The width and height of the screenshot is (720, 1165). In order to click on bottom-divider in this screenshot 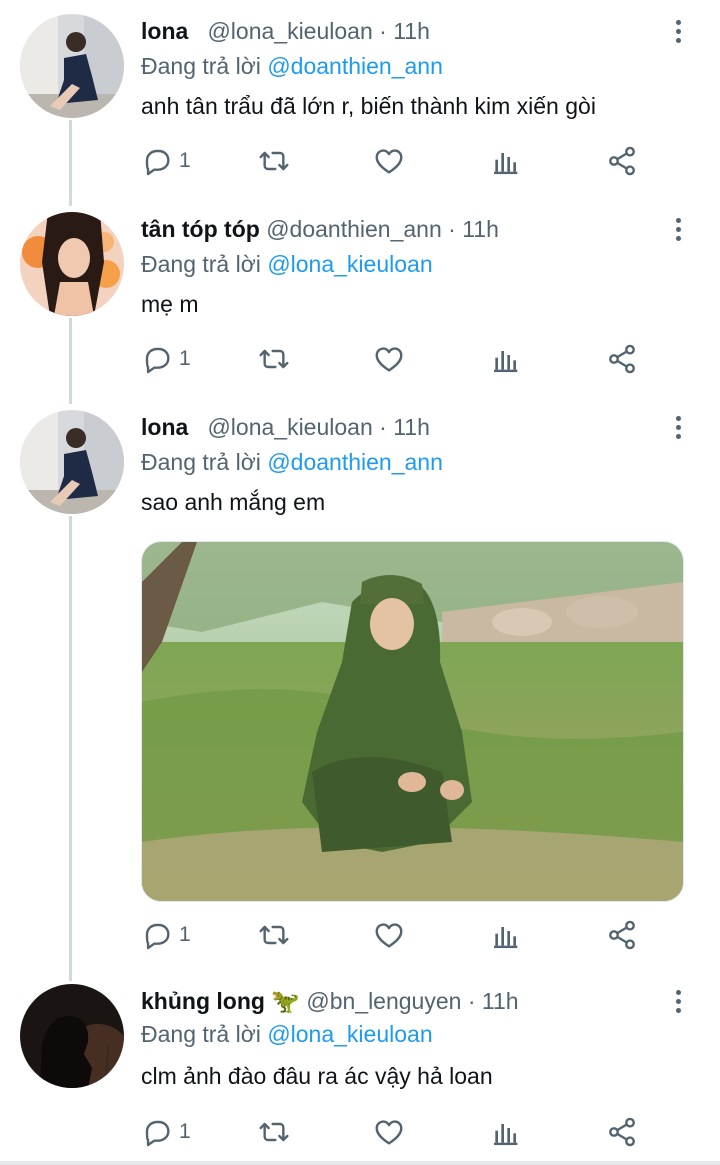, I will do `click(360, 1163)`.